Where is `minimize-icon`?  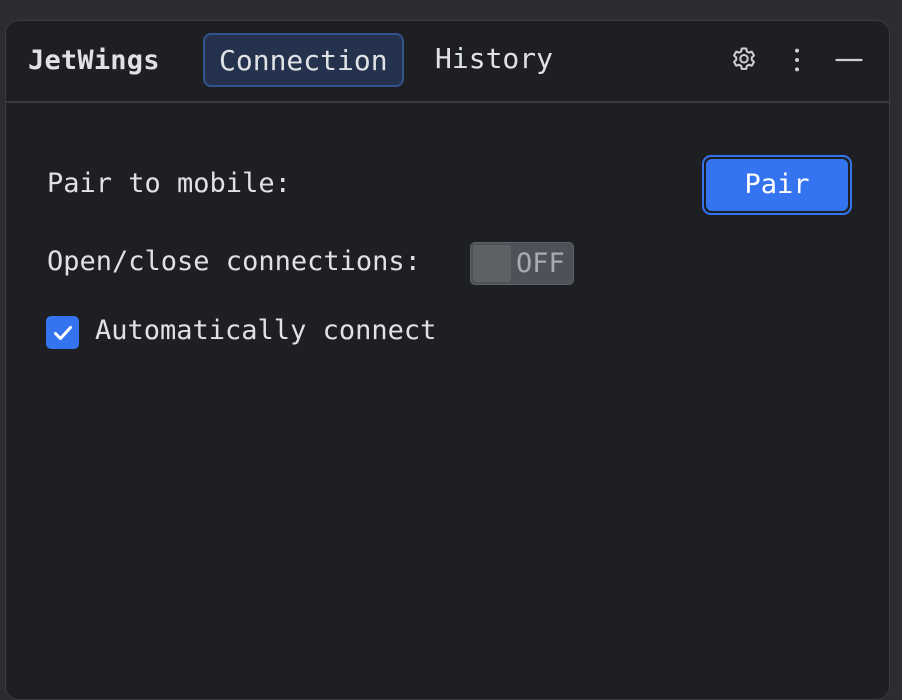 minimize-icon is located at coordinates (849, 60).